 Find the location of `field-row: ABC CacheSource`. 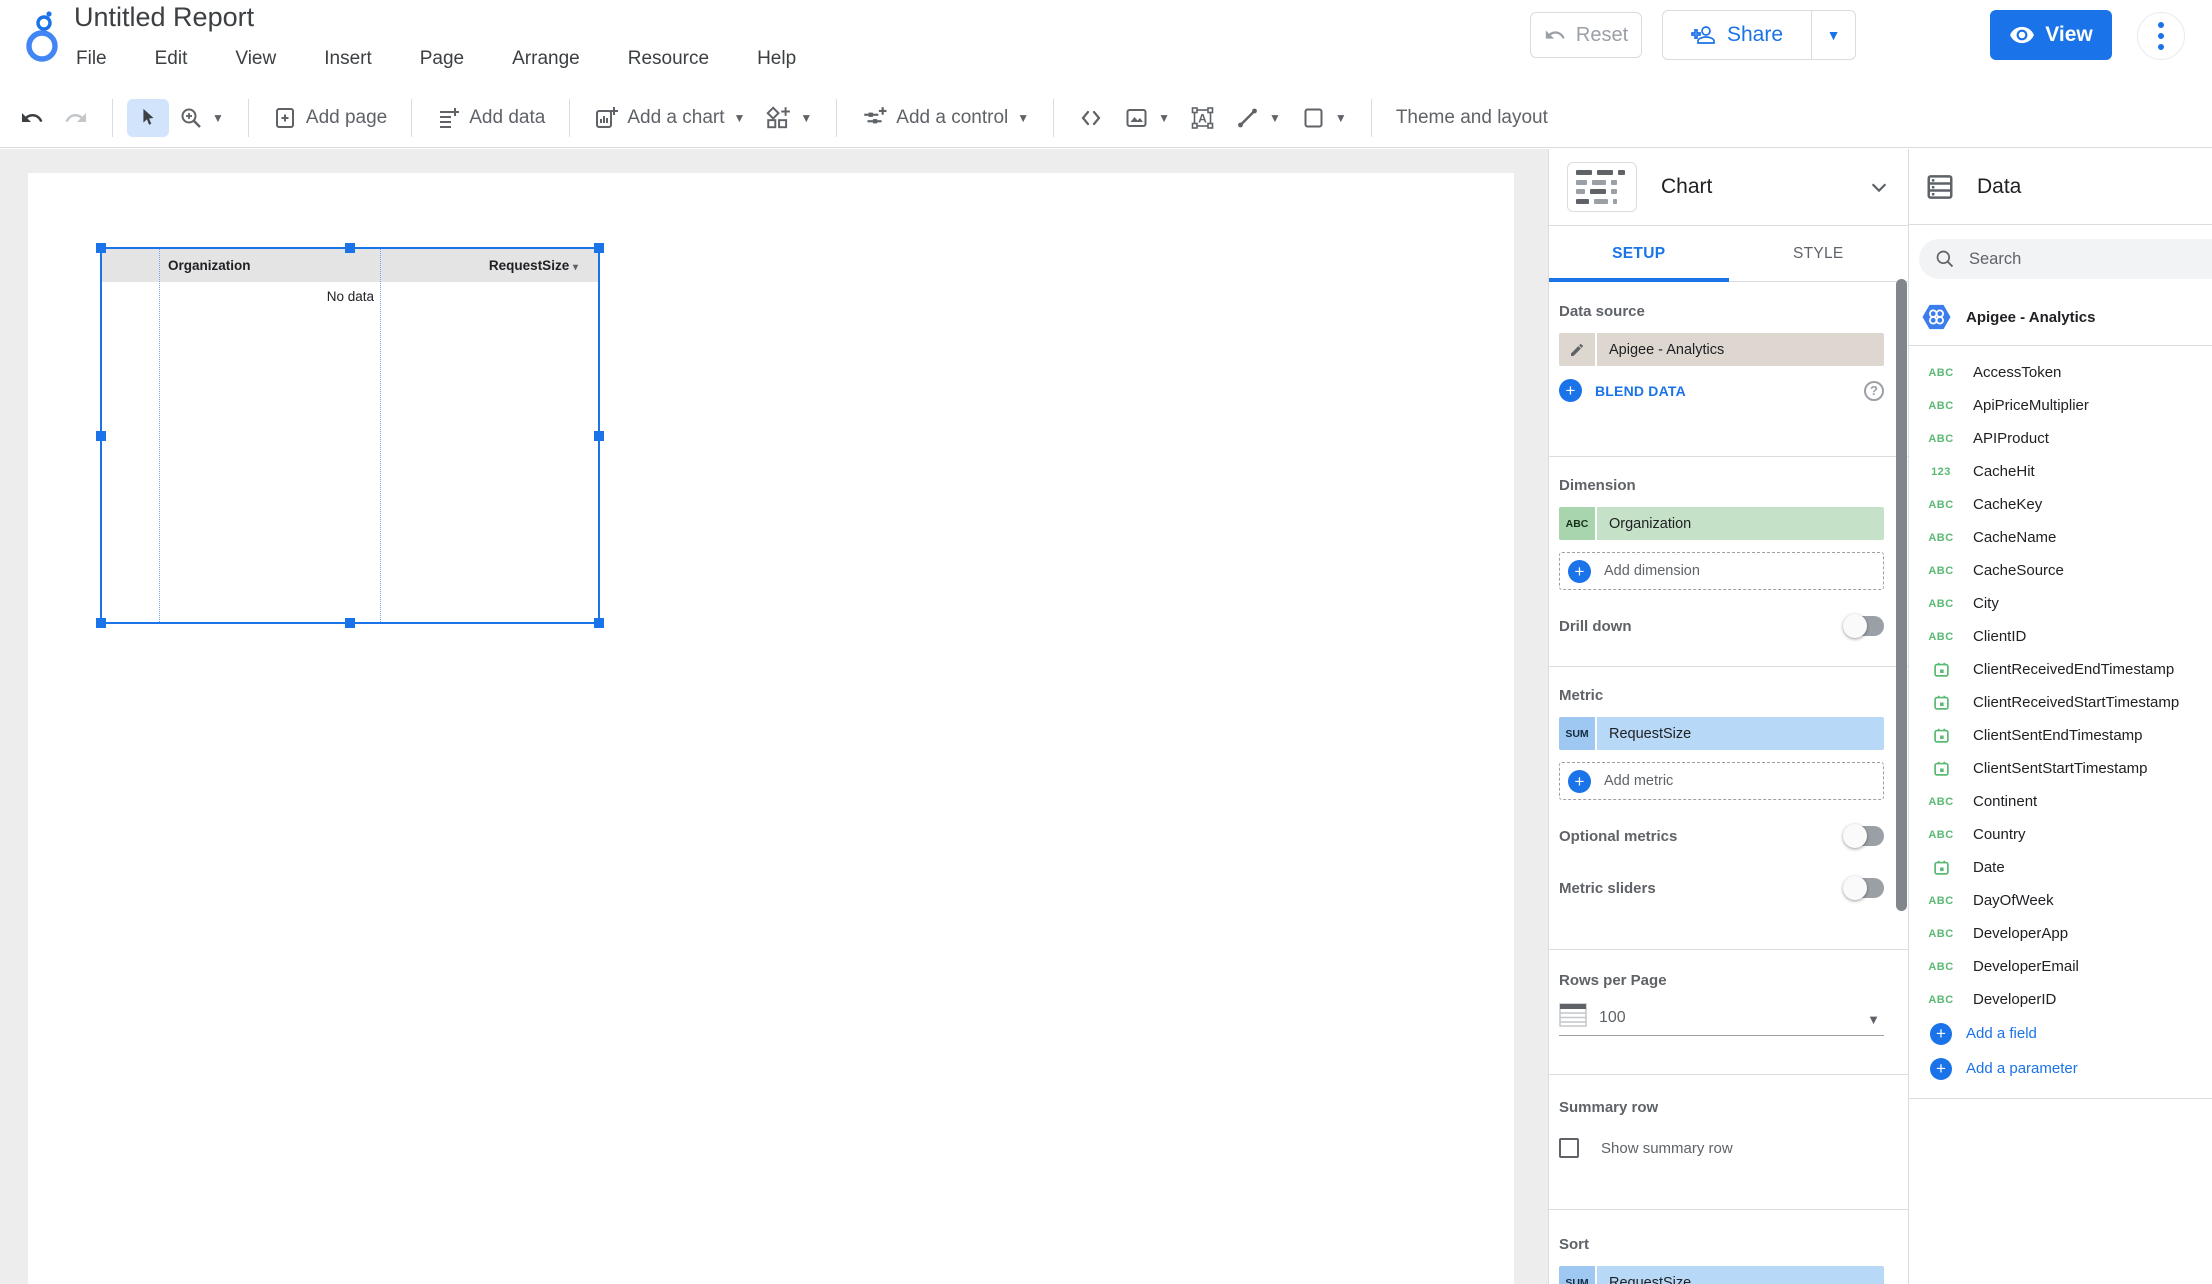

field-row: ABC CacheSource is located at coordinates (2060, 570).